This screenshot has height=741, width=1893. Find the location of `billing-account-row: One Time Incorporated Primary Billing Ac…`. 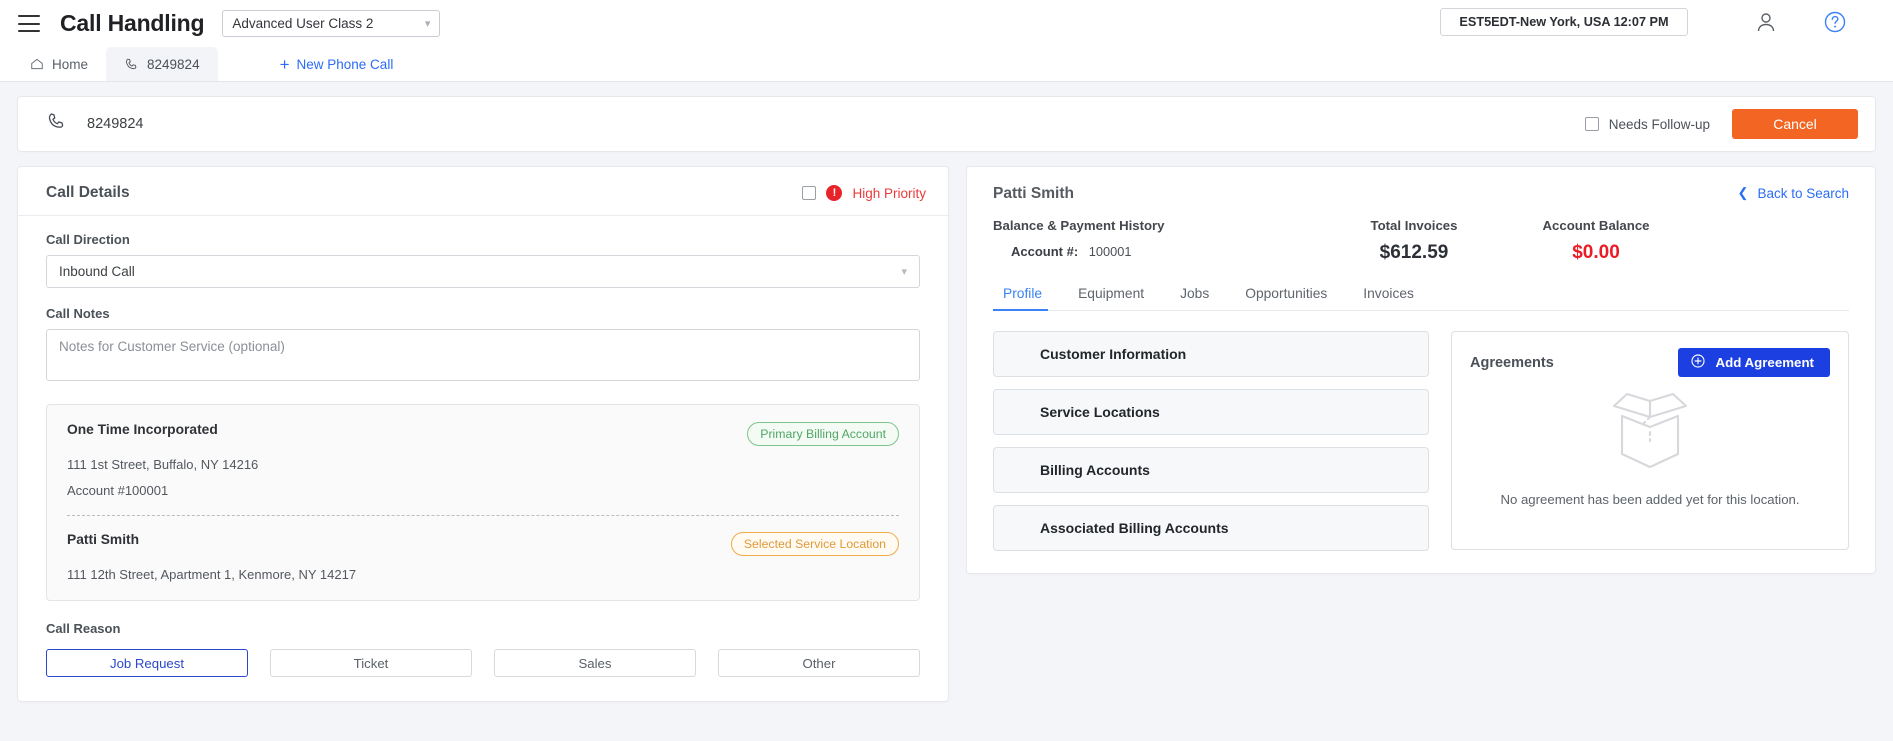

billing-account-row: One Time Incorporated Primary Billing Ac… is located at coordinates (483, 434).